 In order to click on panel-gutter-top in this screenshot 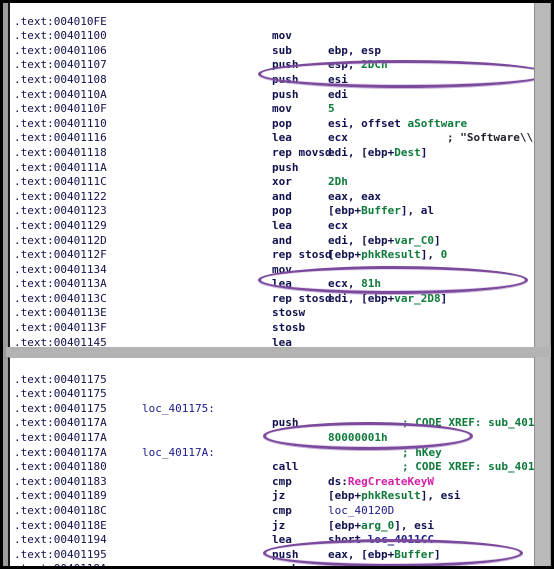, I will do `click(542, 175)`.